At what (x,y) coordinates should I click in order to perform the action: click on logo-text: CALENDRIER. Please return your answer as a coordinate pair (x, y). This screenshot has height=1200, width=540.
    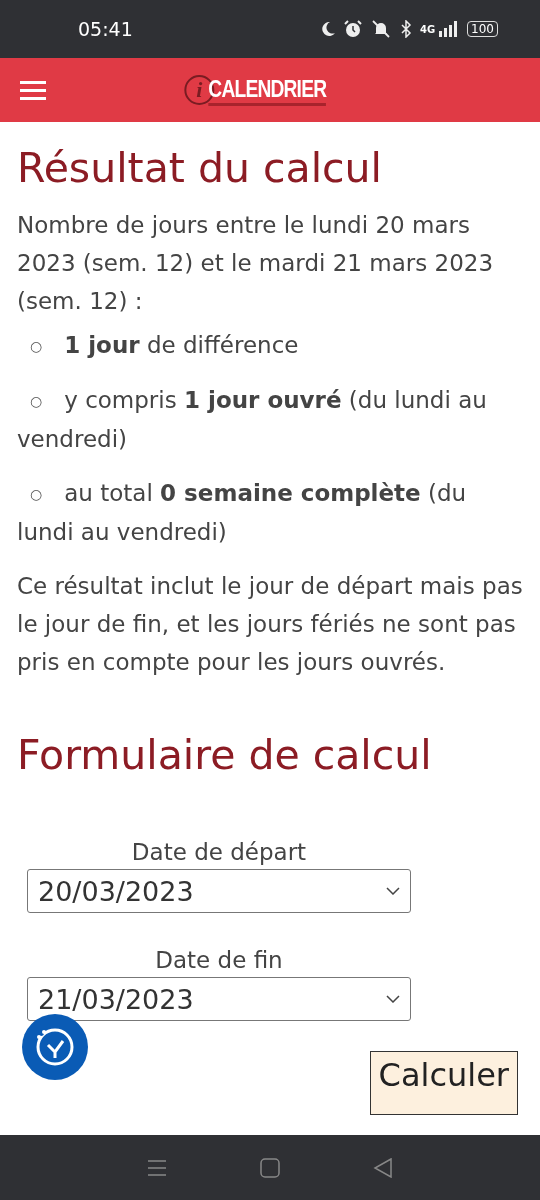
    Looking at the image, I should click on (267, 90).